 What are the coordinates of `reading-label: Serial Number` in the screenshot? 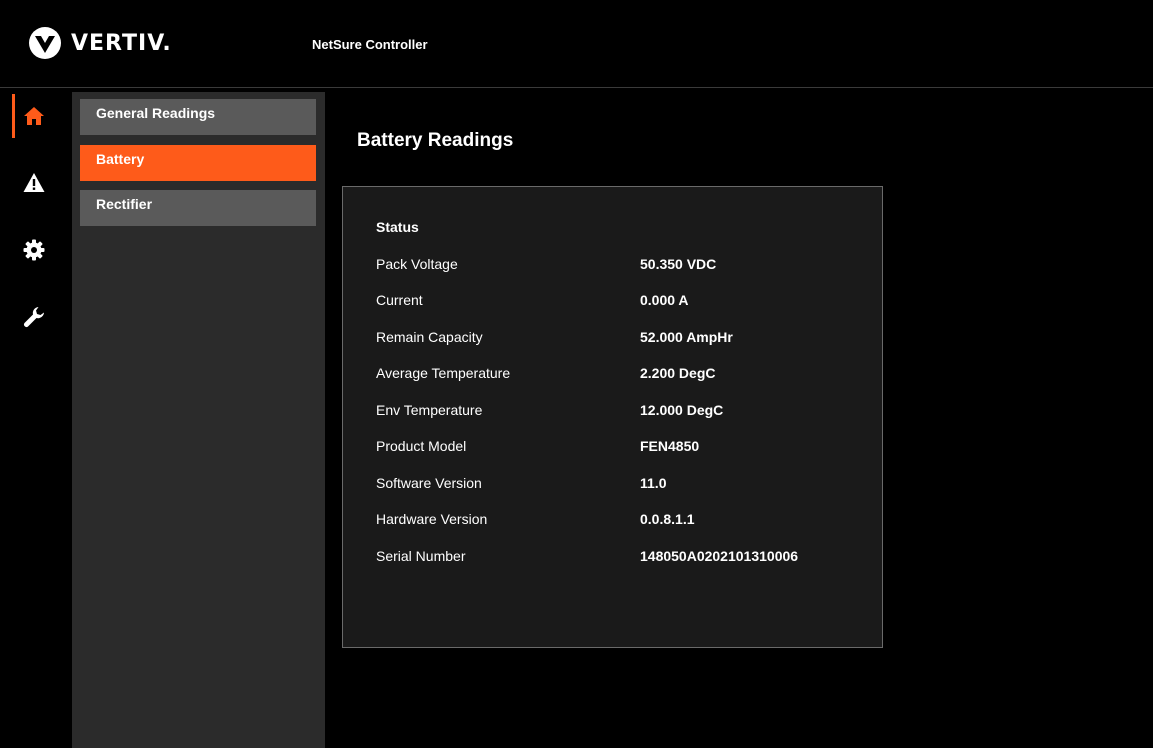 It's located at (421, 556).